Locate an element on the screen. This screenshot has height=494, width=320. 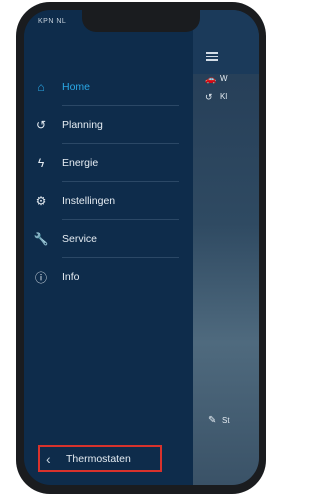
menu-item-label: Info is located at coordinates (71, 277).